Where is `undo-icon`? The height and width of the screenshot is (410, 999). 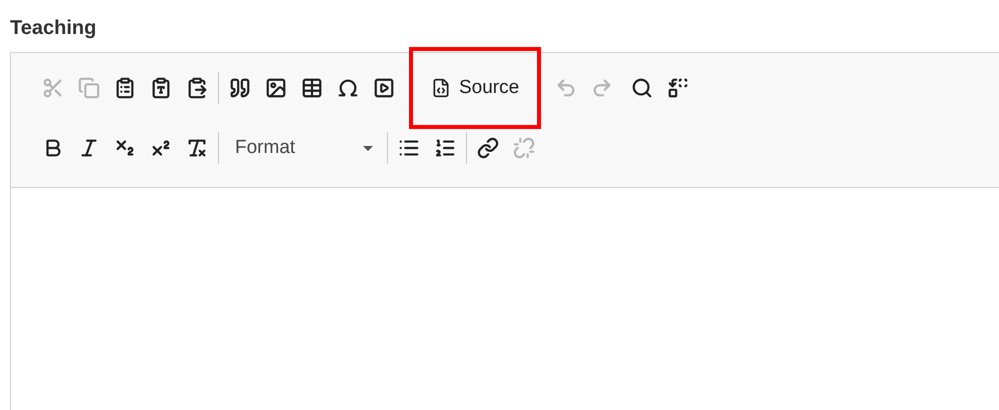 undo-icon is located at coordinates (566, 88).